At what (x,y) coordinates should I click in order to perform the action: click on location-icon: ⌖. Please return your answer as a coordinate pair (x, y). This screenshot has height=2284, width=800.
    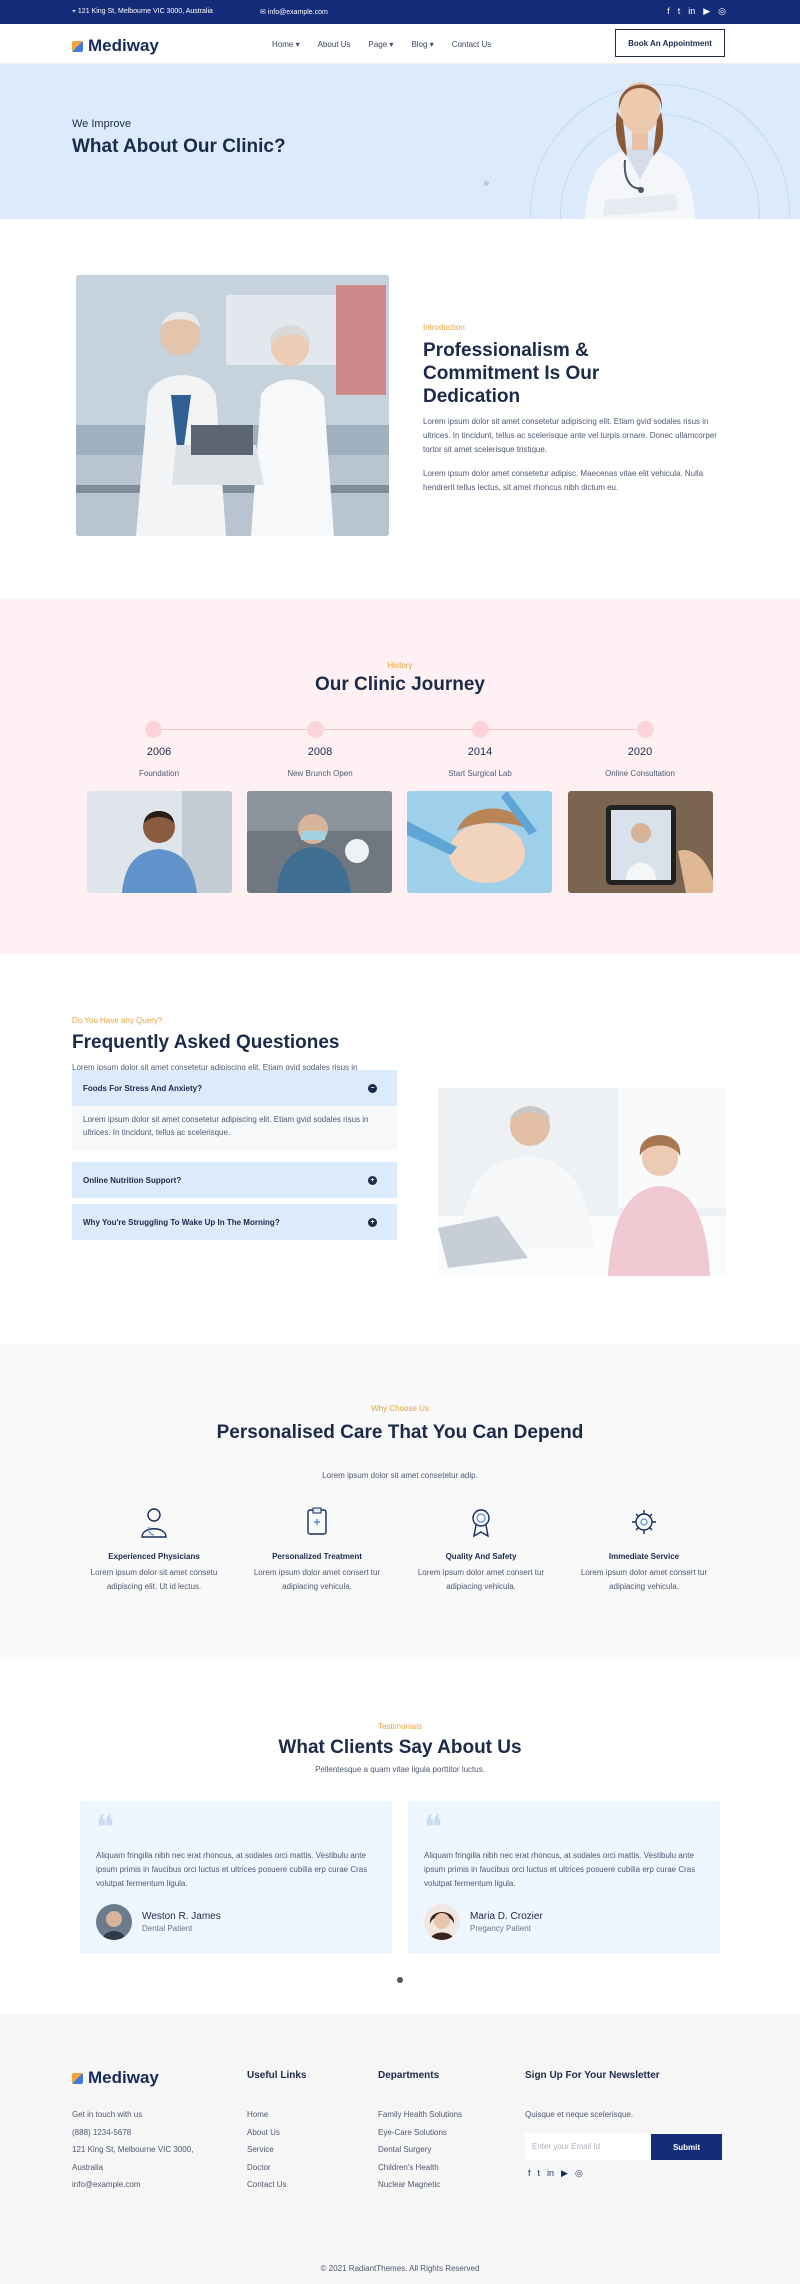
    Looking at the image, I should click on (74, 11).